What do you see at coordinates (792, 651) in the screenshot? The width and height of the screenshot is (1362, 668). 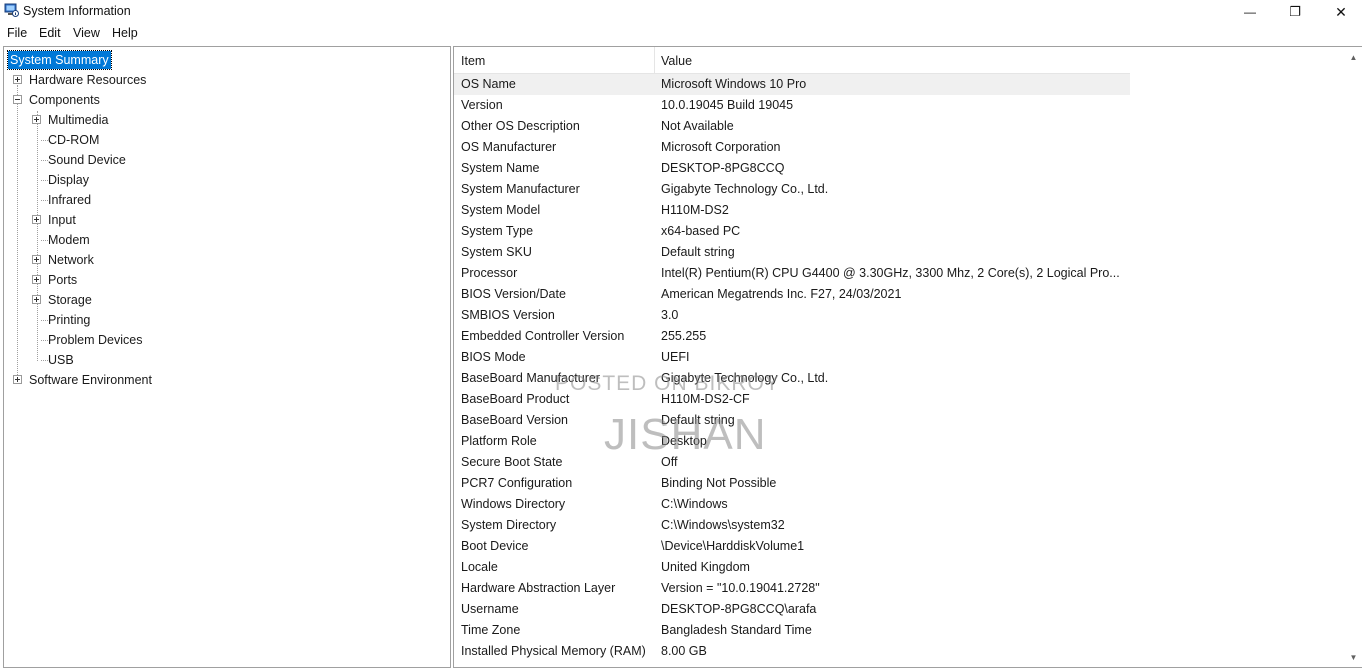 I see `table-row: Installed Physical Memory (RAM) 8.00 GB` at bounding box center [792, 651].